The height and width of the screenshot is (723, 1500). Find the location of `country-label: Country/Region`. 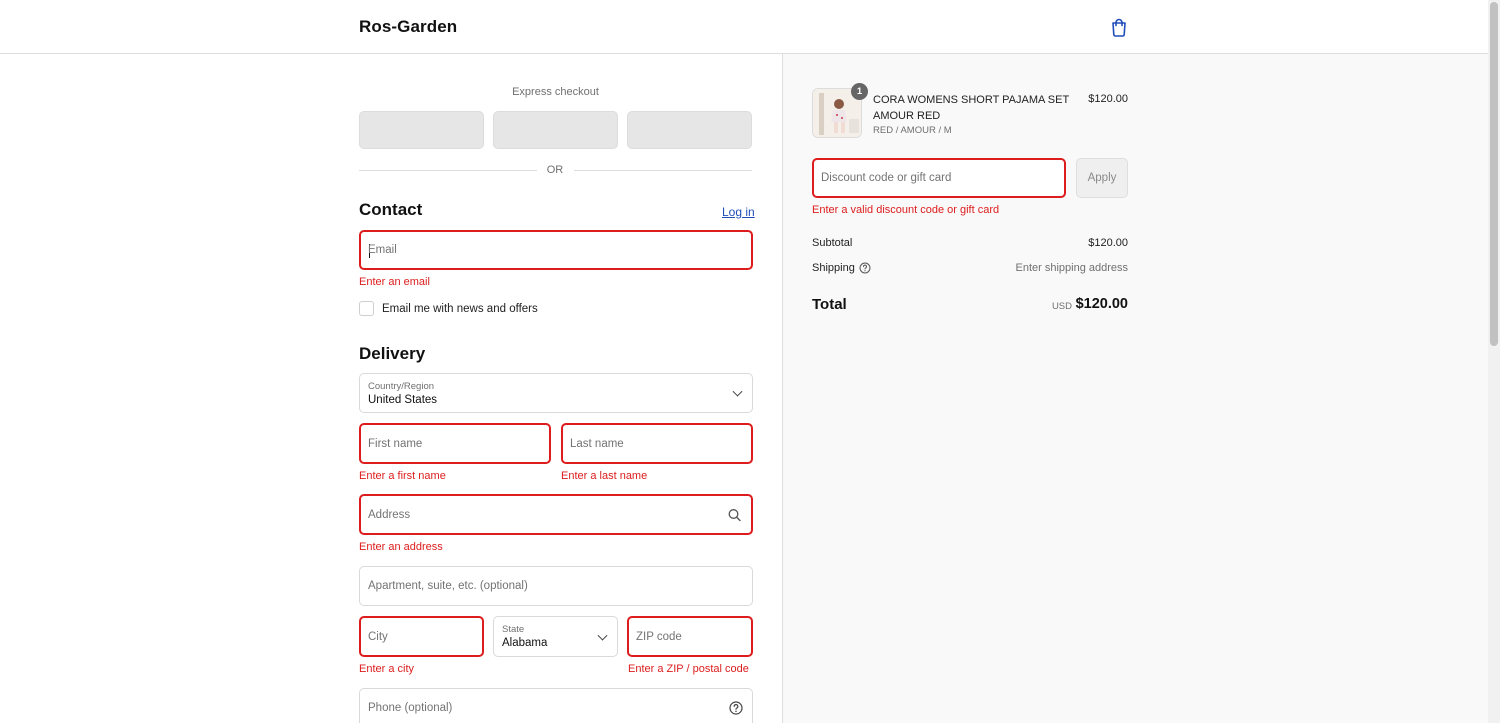

country-label: Country/Region is located at coordinates (401, 386).